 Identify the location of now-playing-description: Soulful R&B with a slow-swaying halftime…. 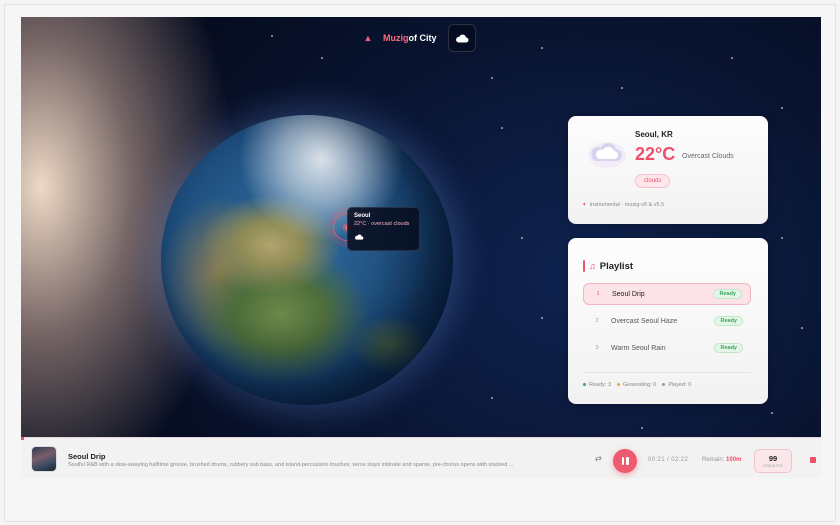
(291, 465).